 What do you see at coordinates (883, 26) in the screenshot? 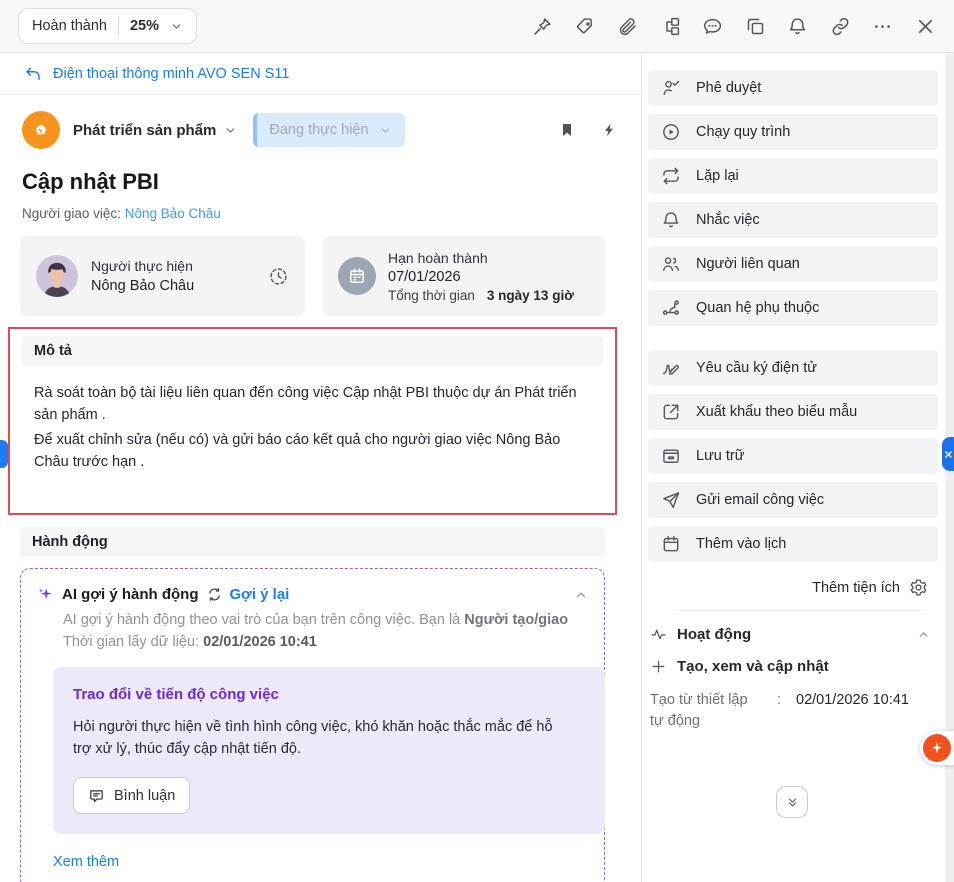
I see `more-icon` at bounding box center [883, 26].